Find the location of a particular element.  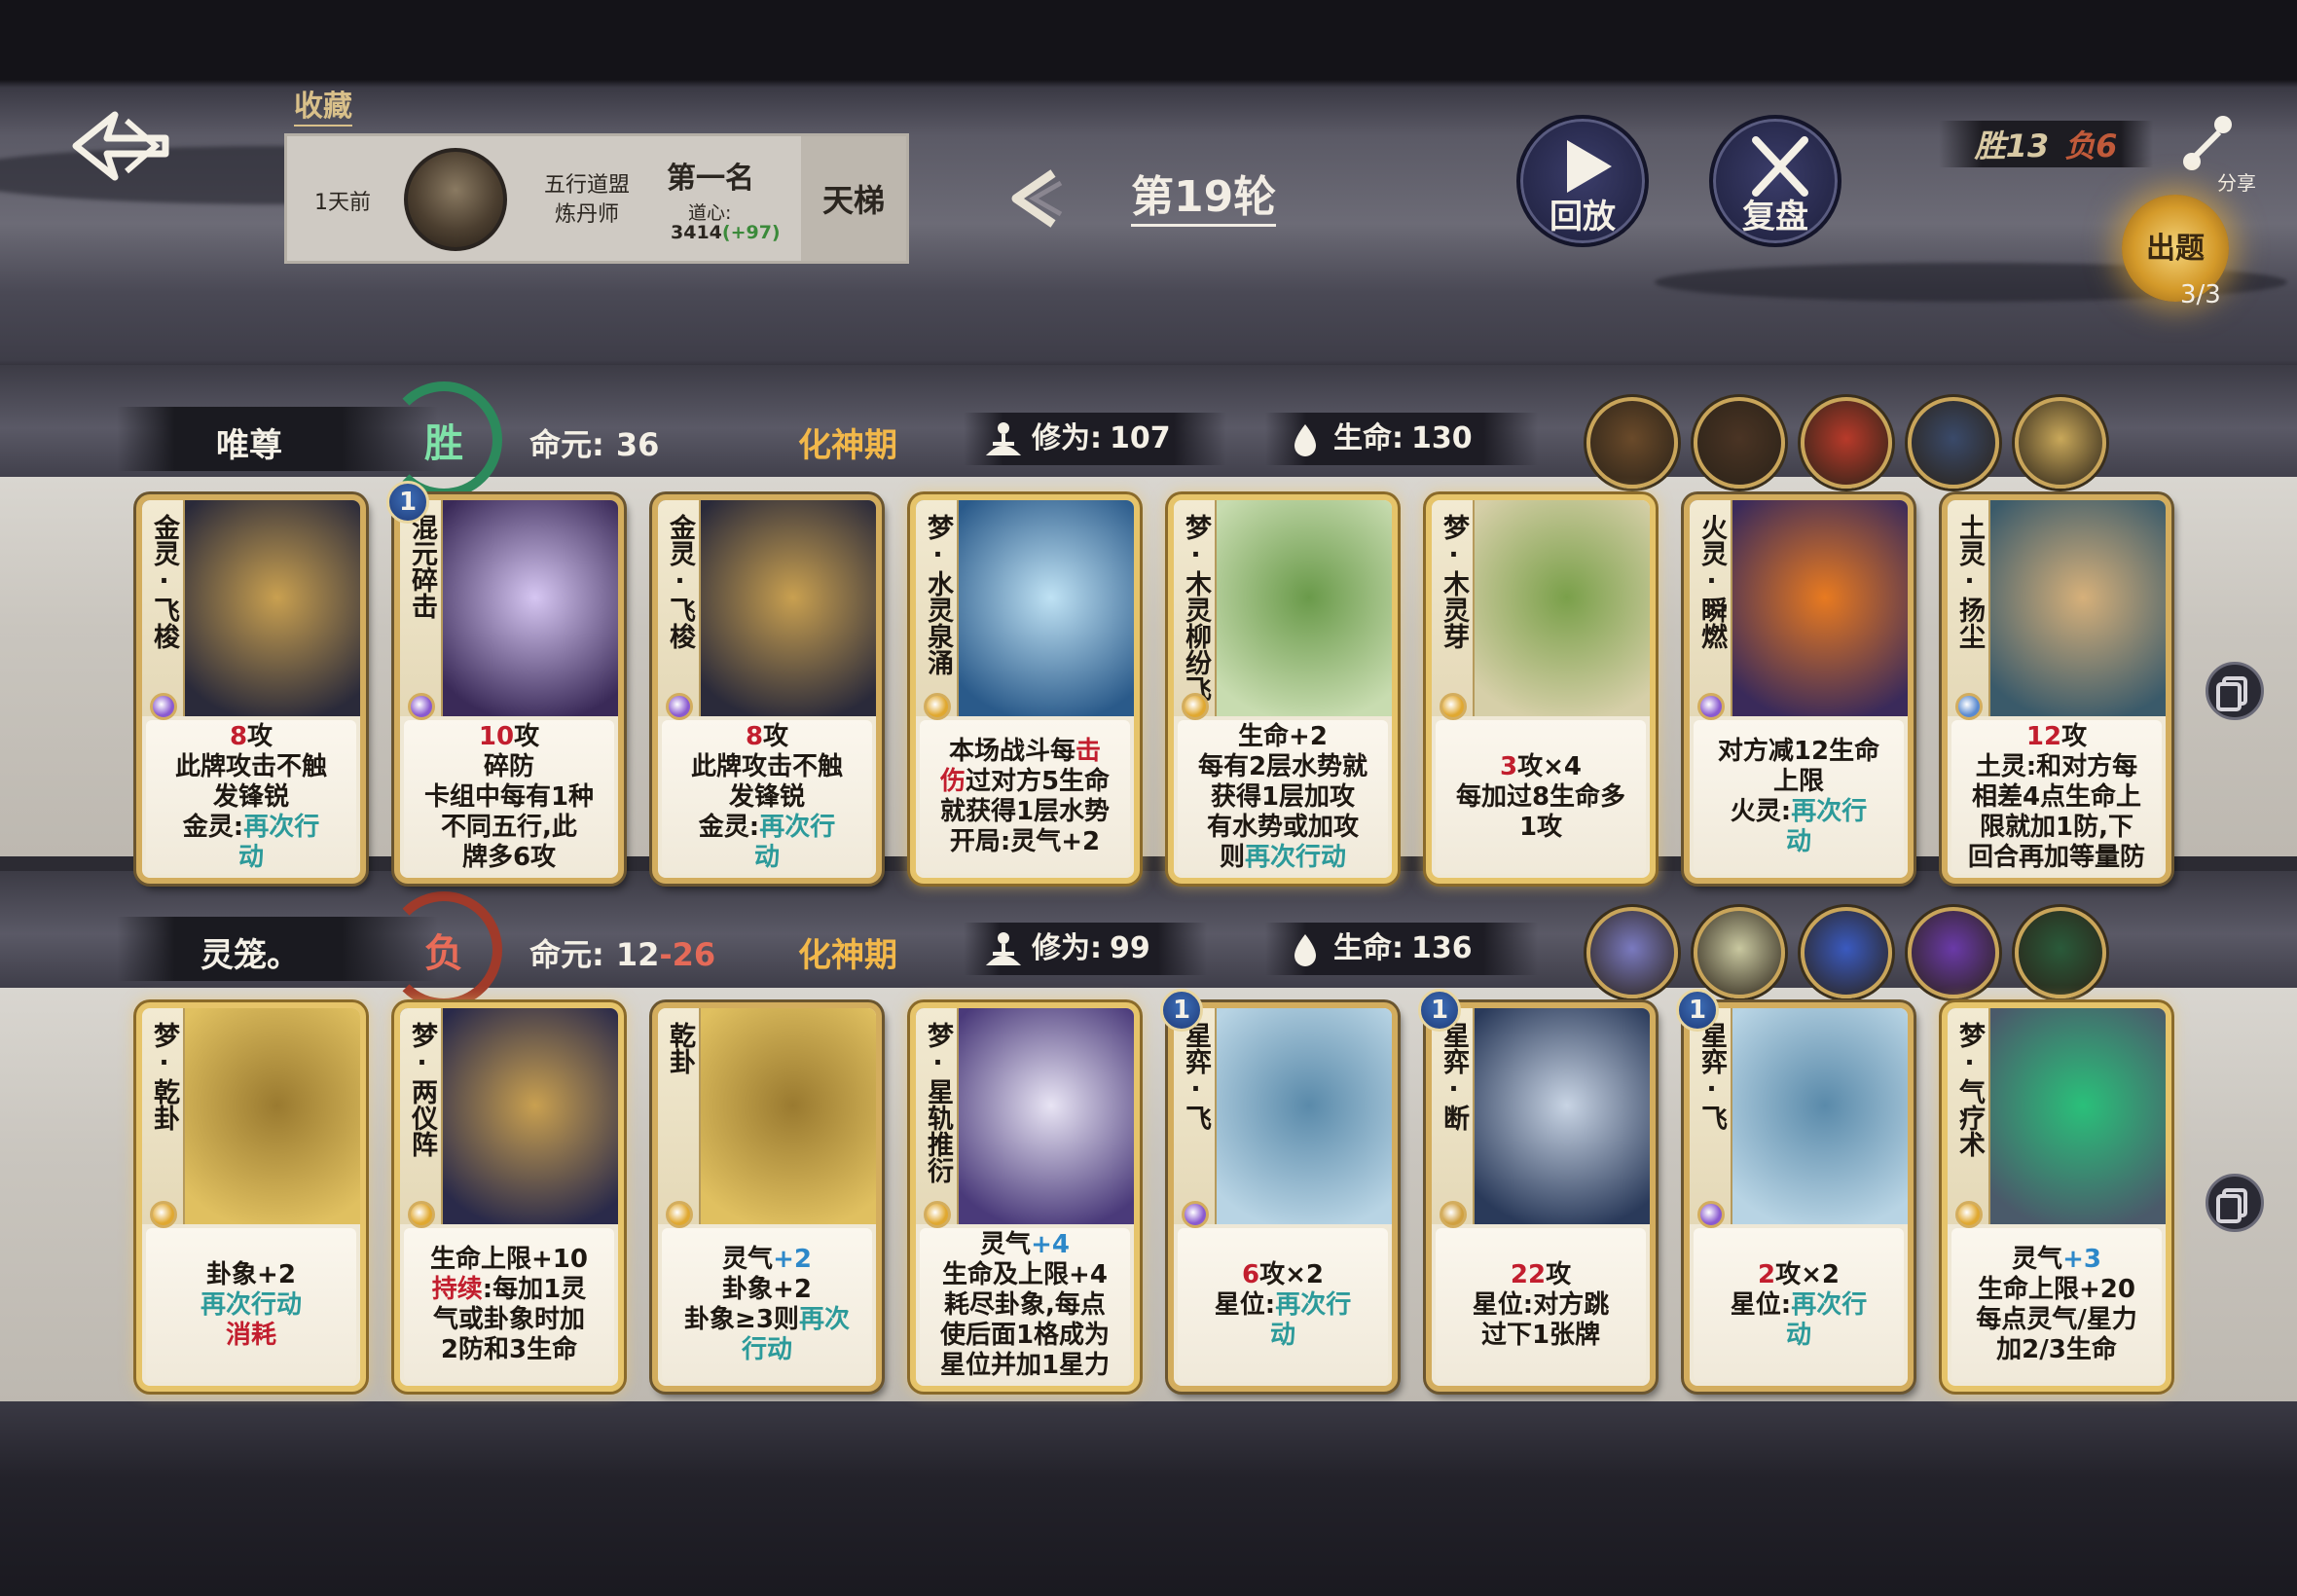

card-description: 3攻×4 每加过8生命多 1攻 is located at coordinates (1541, 797).